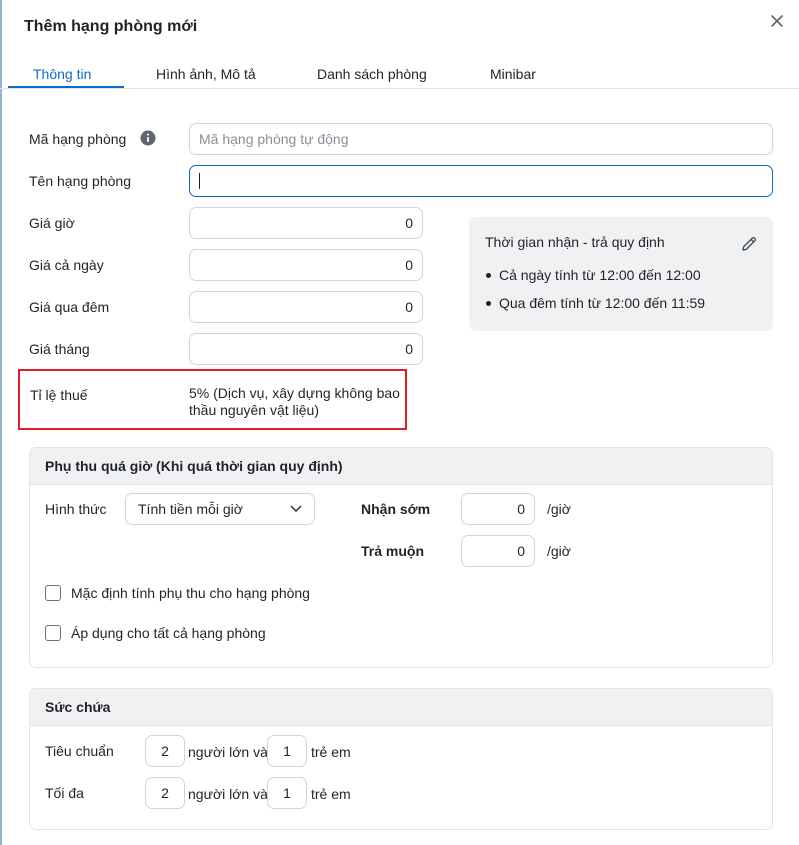 This screenshot has height=845, width=799. What do you see at coordinates (168, 633) in the screenshot?
I see `apply-all-label: Áp dụng cho tất cả hạng phòng` at bounding box center [168, 633].